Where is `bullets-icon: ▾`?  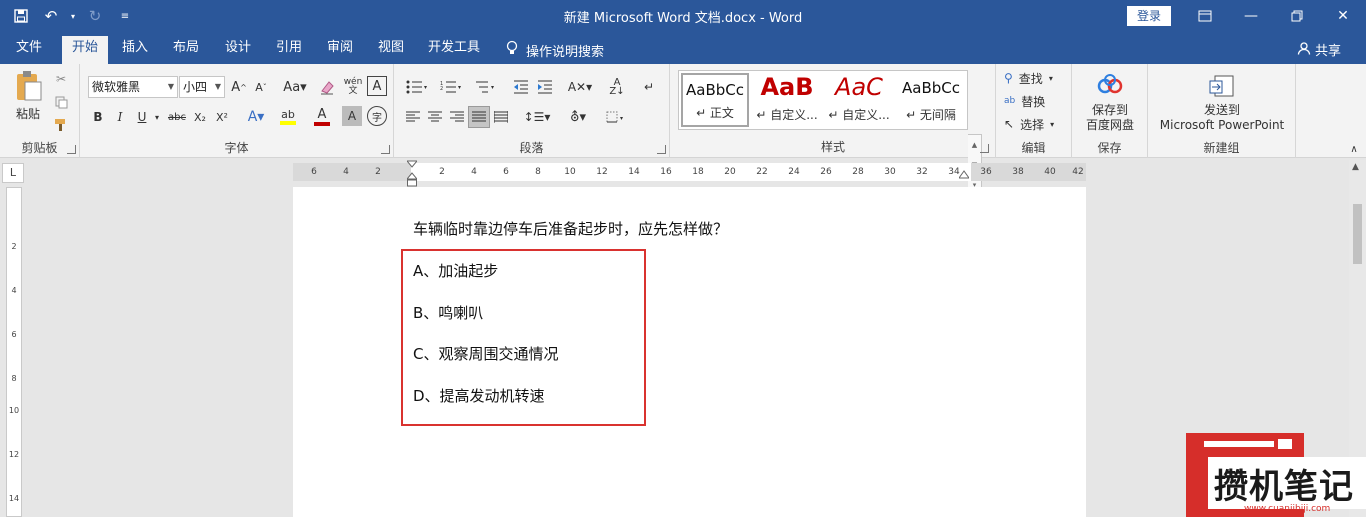 bullets-icon: ▾ is located at coordinates (417, 87).